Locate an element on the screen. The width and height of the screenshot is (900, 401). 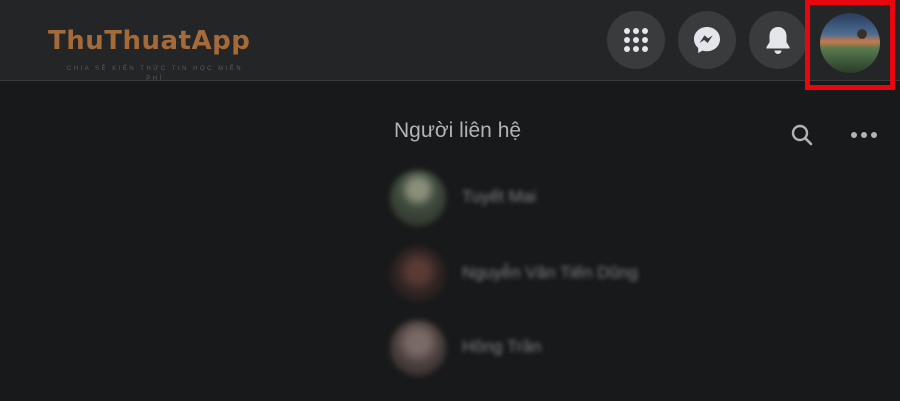
contact-item: Nguyễn Văn Tiến Dũng is located at coordinates (560, 274).